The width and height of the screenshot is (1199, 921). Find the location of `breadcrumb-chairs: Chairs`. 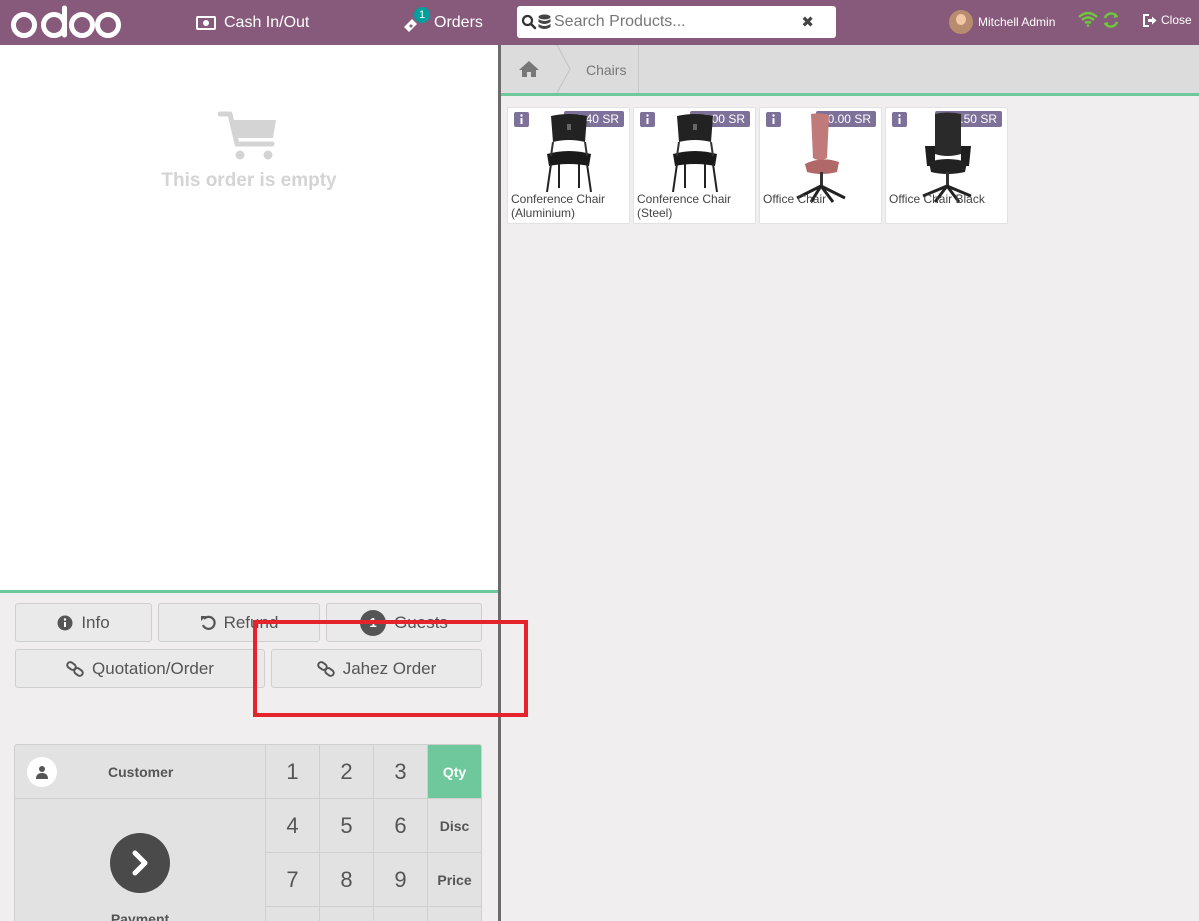

breadcrumb-chairs: Chairs is located at coordinates (606, 70).